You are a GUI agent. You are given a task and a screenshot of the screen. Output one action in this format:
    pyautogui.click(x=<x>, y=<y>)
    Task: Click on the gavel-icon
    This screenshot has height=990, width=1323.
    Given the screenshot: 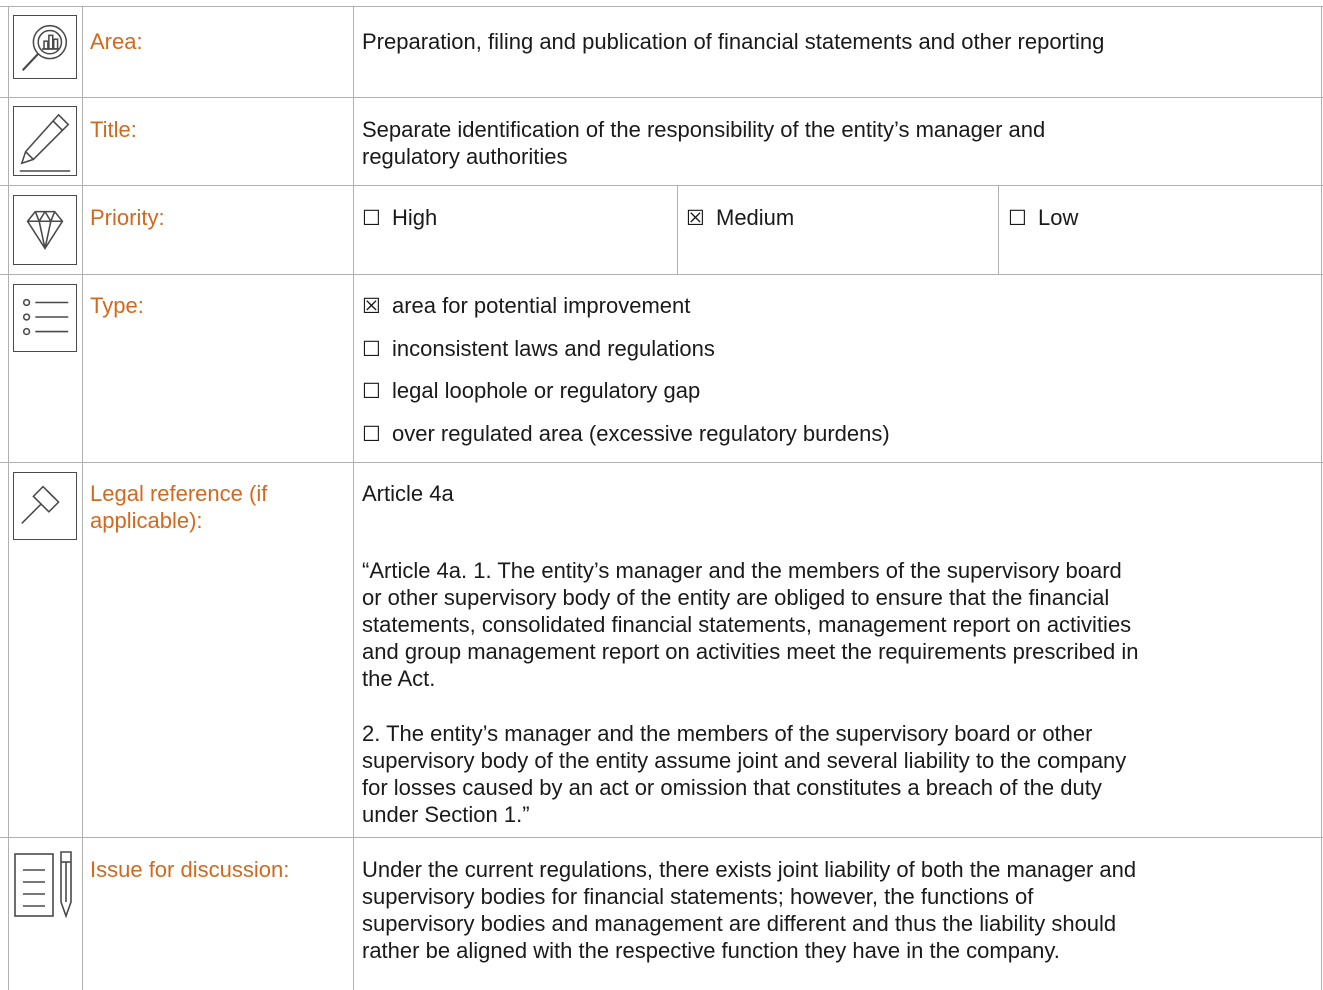 What is the action you would take?
    pyautogui.click(x=45, y=506)
    